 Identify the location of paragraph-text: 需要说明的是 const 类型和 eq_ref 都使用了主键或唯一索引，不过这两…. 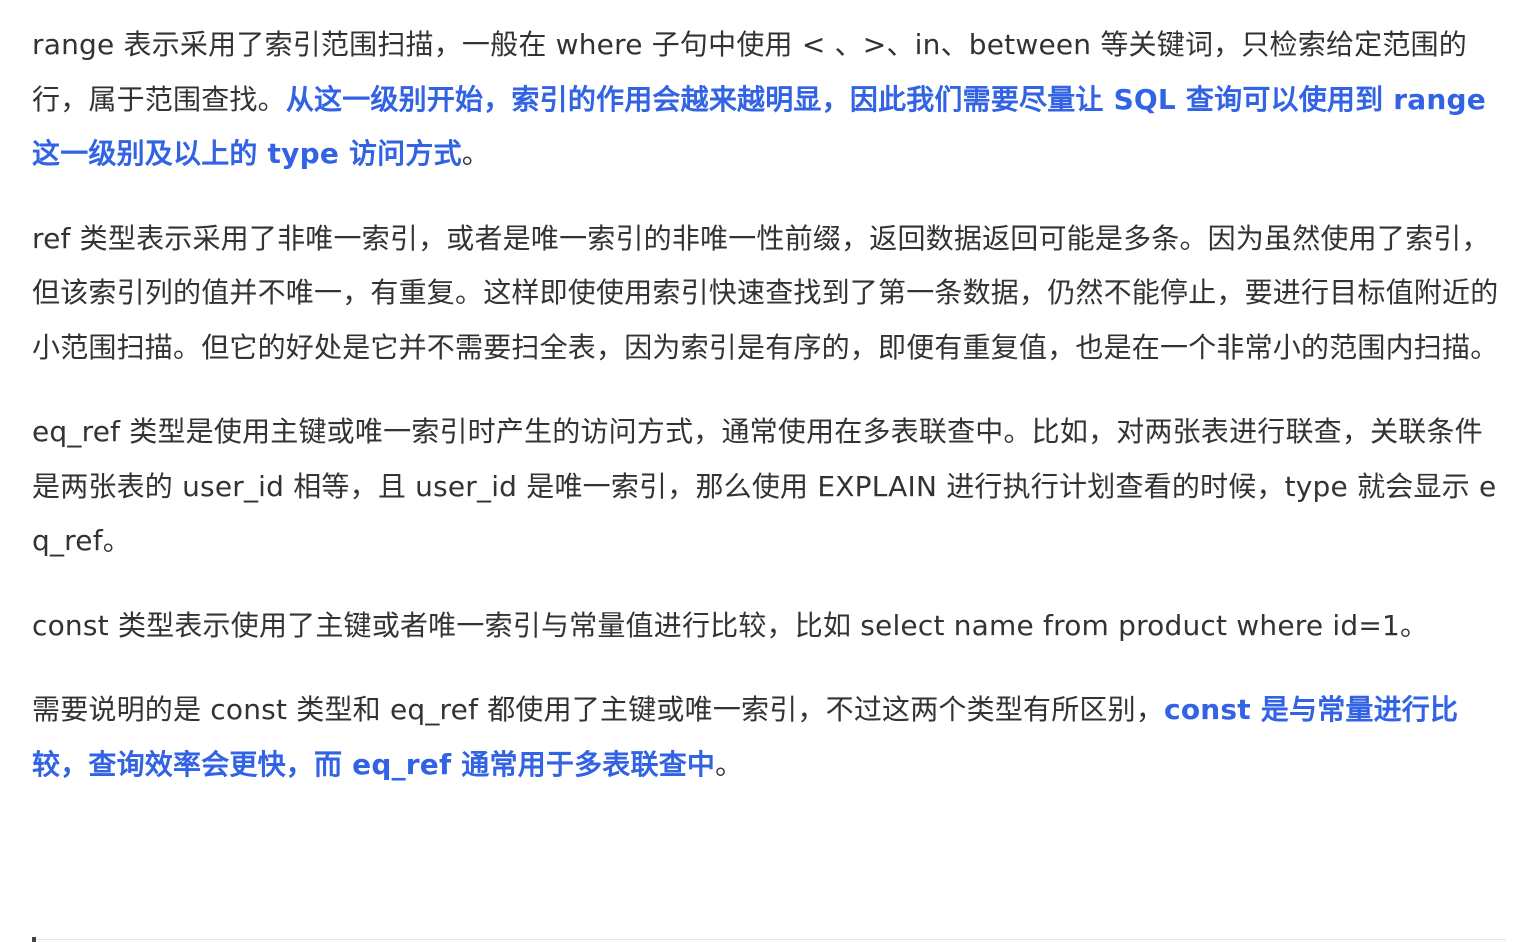
(598, 709).